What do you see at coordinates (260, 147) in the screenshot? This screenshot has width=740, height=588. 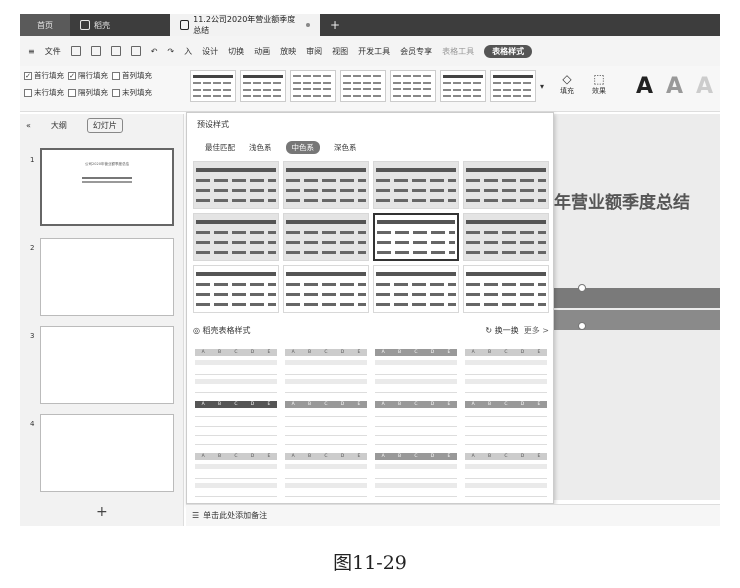 I see `tab-light: 浅色系` at bounding box center [260, 147].